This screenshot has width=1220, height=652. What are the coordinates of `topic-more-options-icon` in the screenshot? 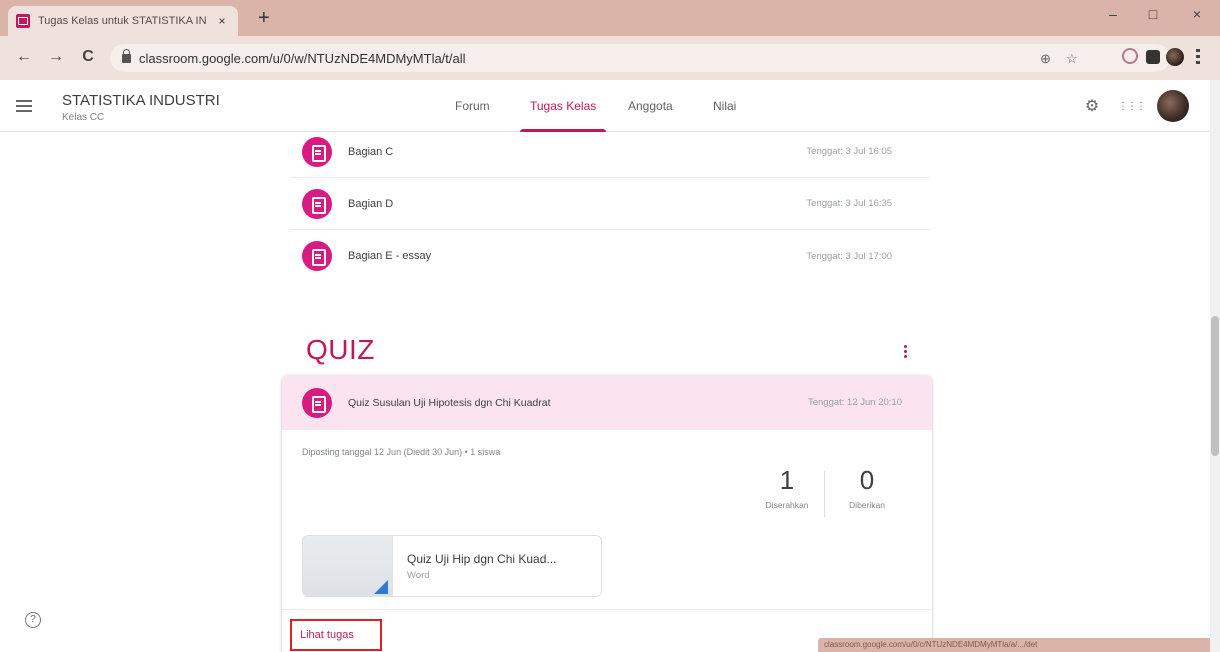 It's located at (905, 354).